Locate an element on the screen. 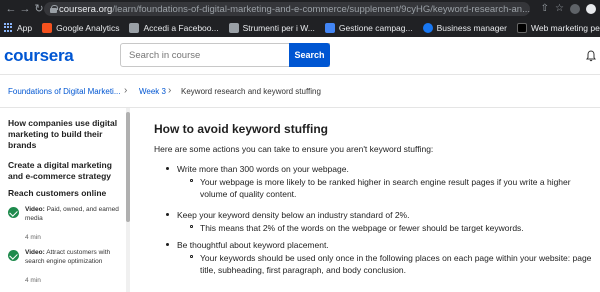 Image resolution: width=600 pixels, height=292 pixels. apps-grid-icon is located at coordinates (8, 27).